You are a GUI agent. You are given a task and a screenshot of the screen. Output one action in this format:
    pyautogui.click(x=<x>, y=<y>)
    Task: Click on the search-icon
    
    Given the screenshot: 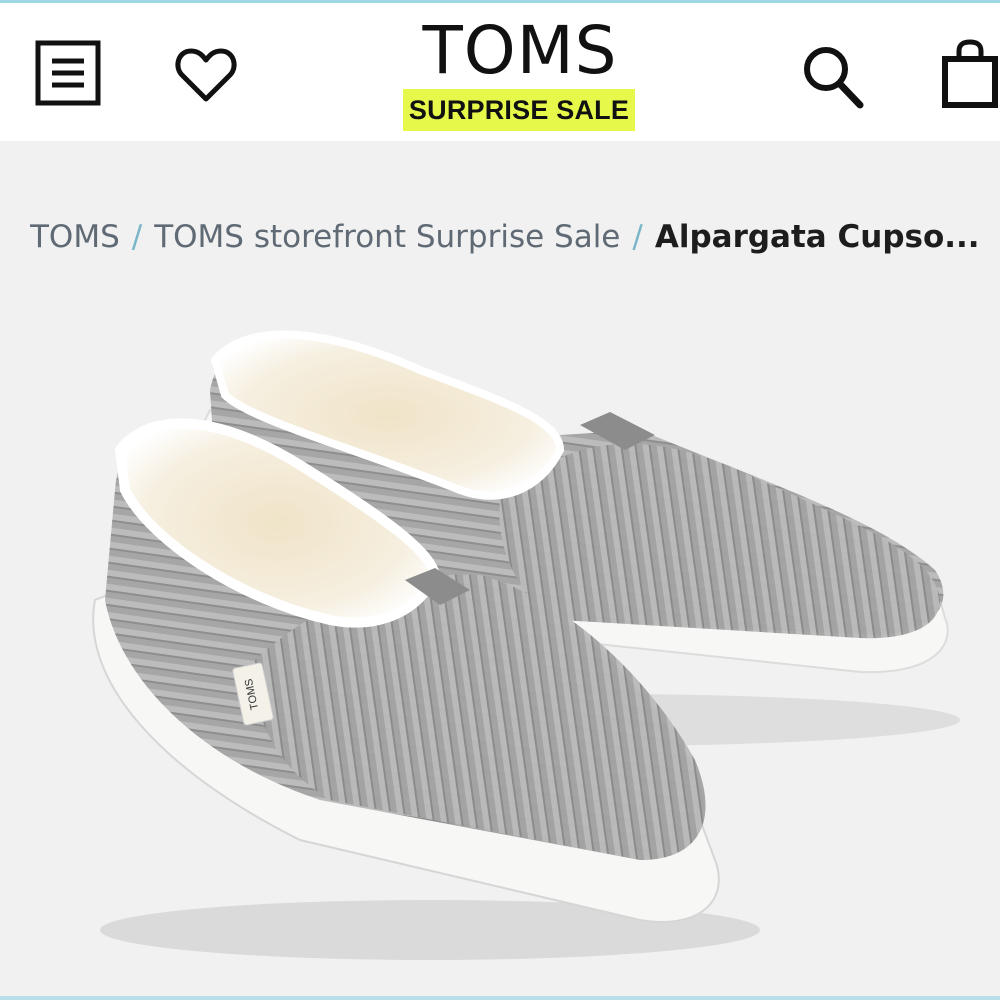 What is the action you would take?
    pyautogui.click(x=833, y=77)
    